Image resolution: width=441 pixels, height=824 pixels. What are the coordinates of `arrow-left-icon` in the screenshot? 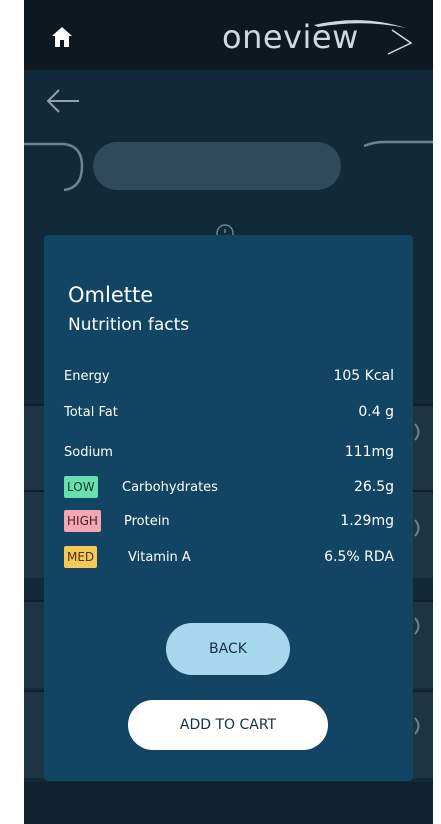 It's located at (63, 101).